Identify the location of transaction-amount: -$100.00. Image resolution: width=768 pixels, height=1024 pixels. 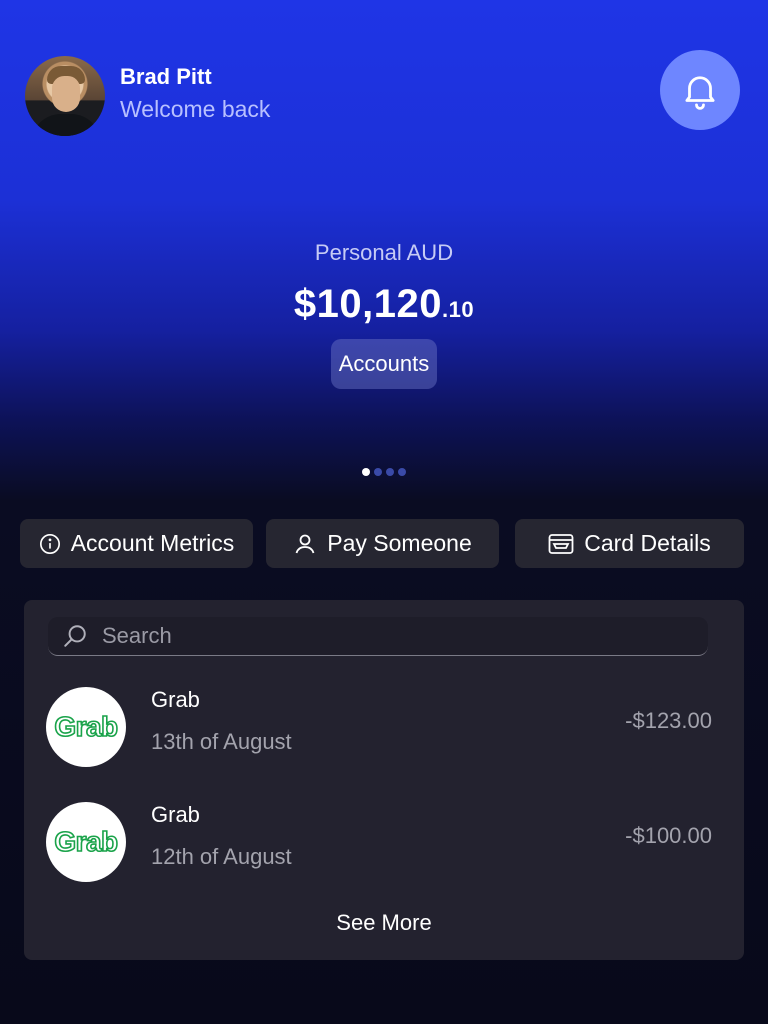
(668, 835).